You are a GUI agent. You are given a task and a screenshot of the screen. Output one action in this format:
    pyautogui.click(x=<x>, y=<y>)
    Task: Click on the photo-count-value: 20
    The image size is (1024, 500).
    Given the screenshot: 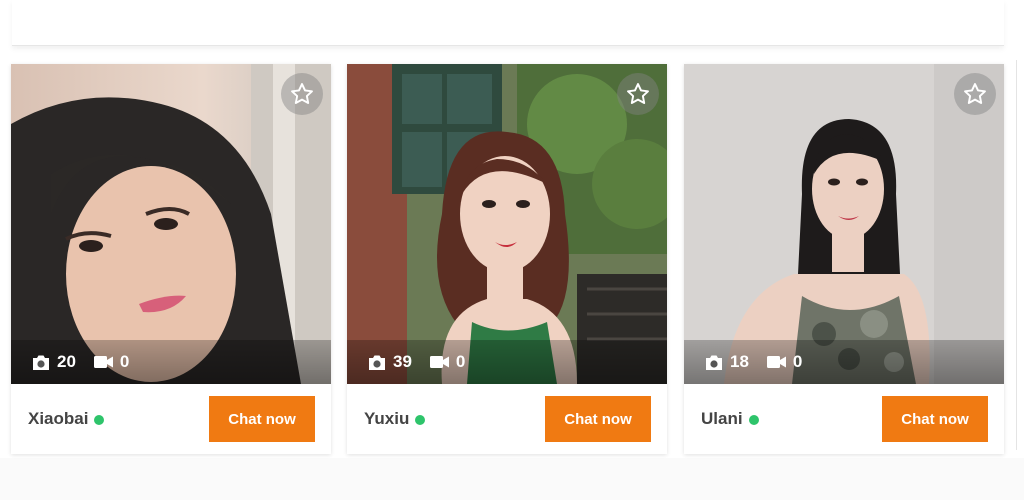 What is the action you would take?
    pyautogui.click(x=66, y=361)
    